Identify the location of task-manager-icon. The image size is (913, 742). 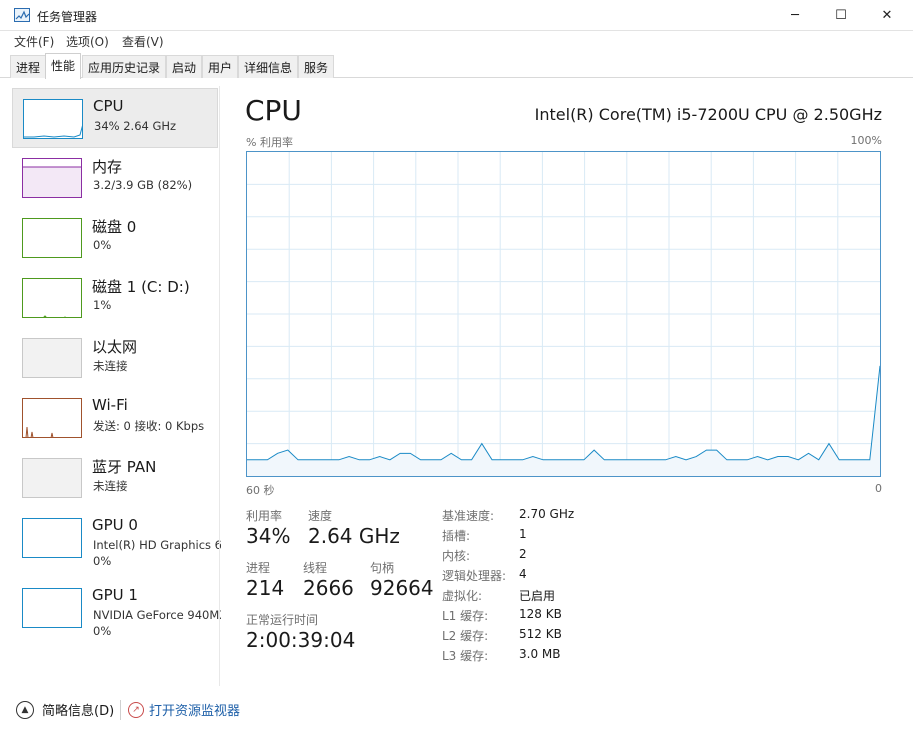
(22, 15).